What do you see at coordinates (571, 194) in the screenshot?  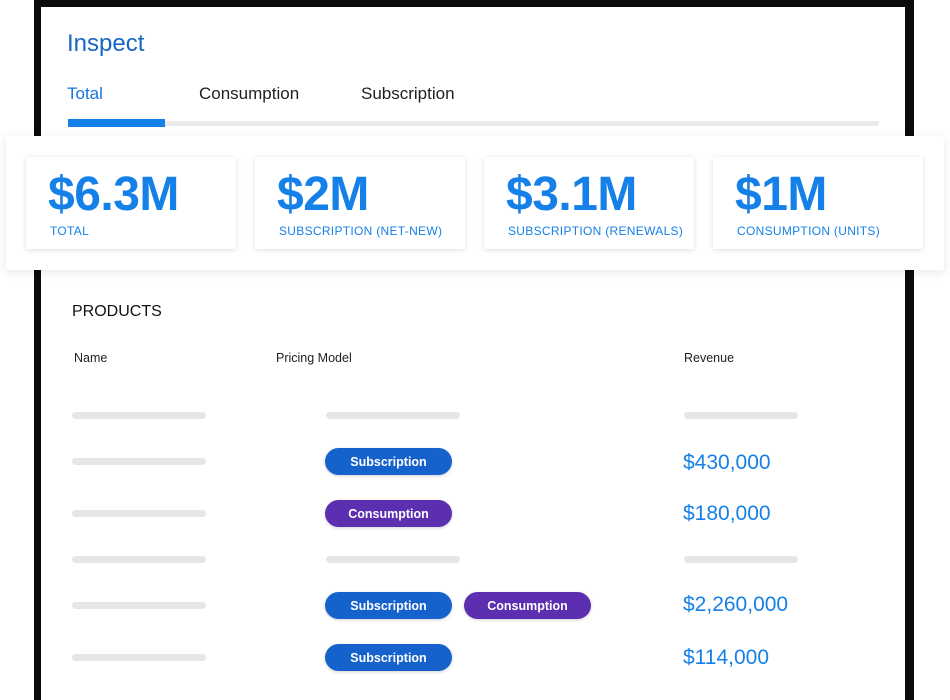 I see `stat-value: $3.1M` at bounding box center [571, 194].